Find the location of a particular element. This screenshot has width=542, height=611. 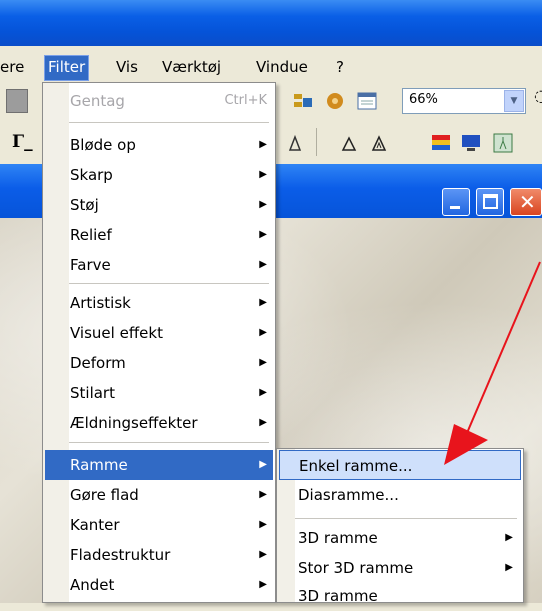

window-icon is located at coordinates (367, 101).